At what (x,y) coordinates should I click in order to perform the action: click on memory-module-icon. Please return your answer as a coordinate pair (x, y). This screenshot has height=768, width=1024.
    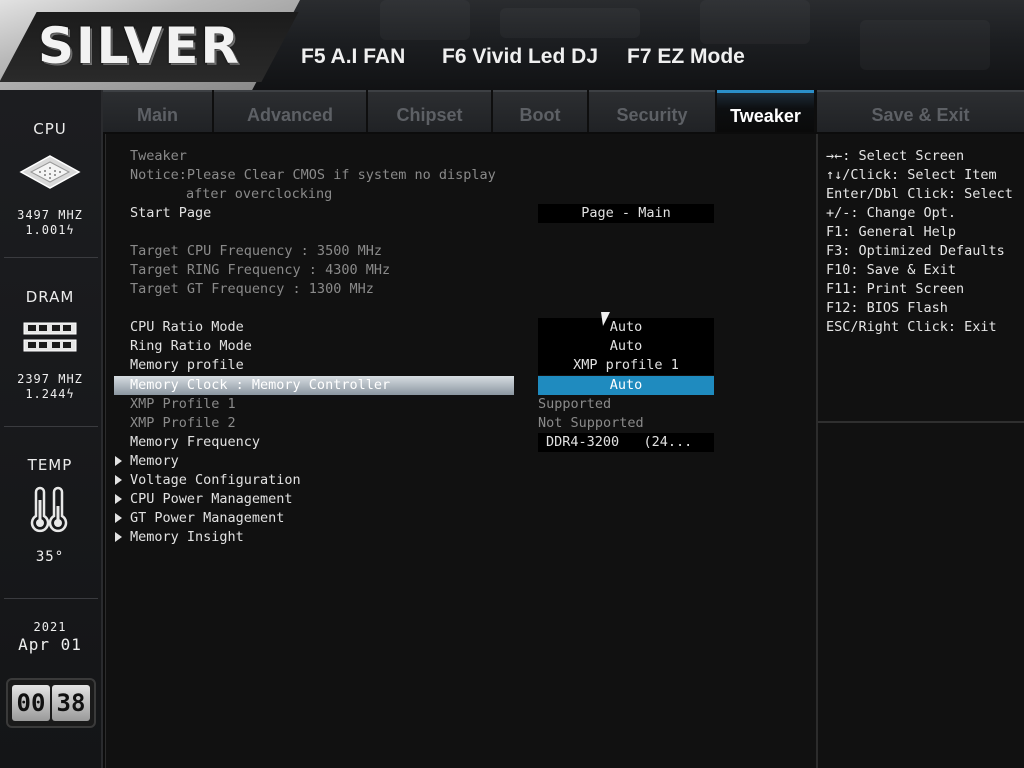
    Looking at the image, I should click on (50, 337).